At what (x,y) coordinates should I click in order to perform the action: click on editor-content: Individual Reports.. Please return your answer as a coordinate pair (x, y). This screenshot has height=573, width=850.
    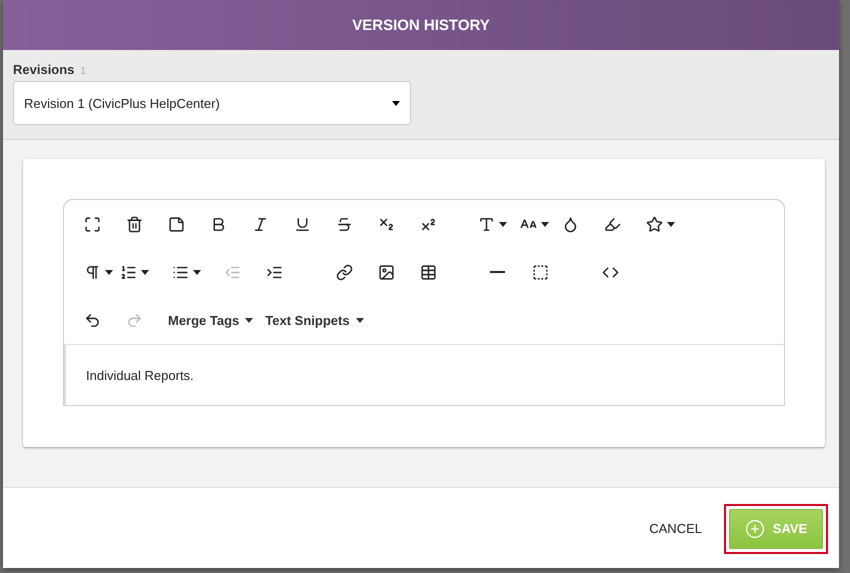
    Looking at the image, I should click on (424, 374).